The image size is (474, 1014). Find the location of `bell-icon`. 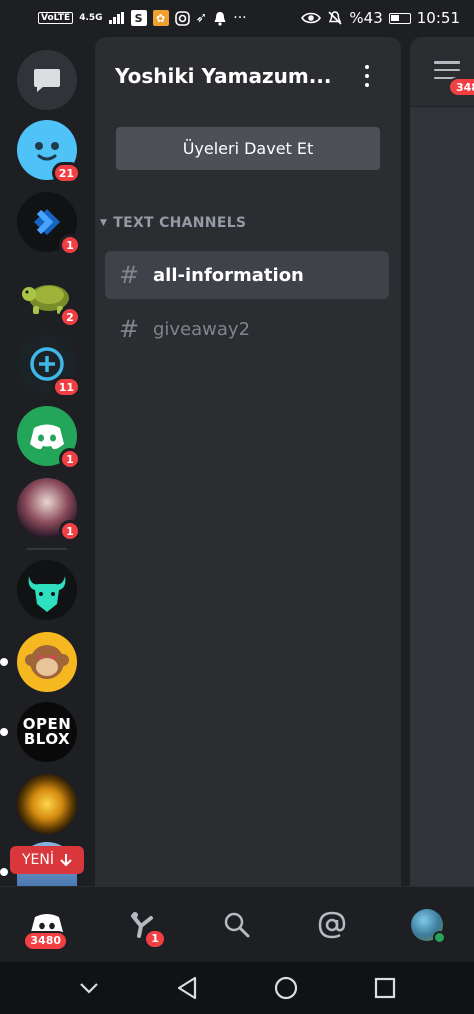

bell-icon is located at coordinates (220, 18).